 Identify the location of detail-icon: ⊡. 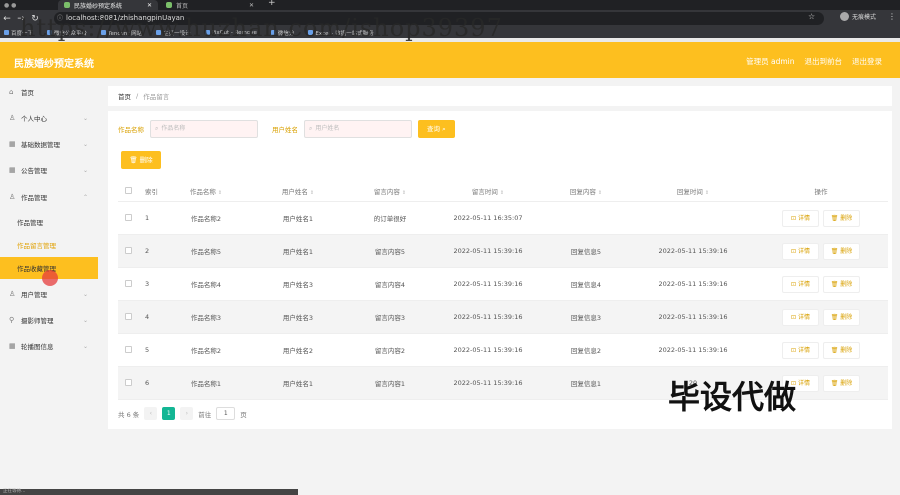
(794, 251).